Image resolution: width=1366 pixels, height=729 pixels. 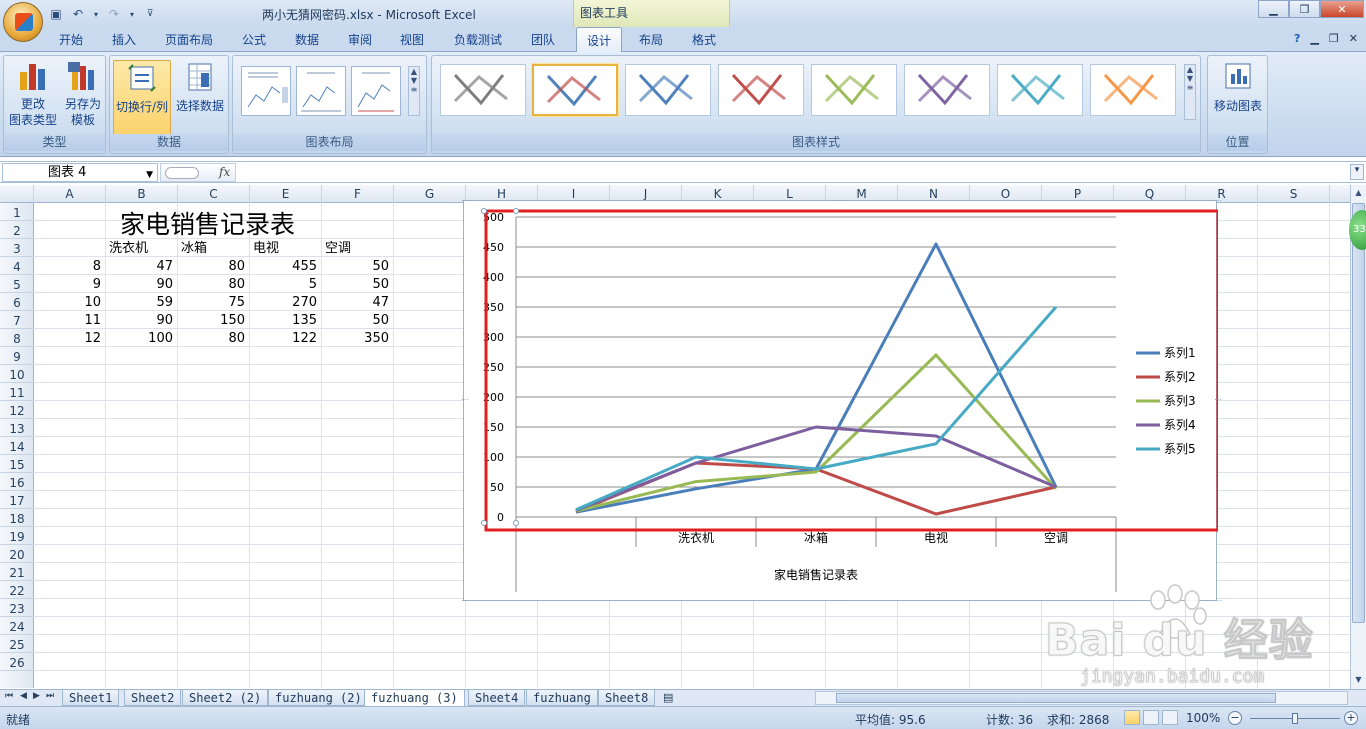 I want to click on row-header: 11, so click(x=17, y=392).